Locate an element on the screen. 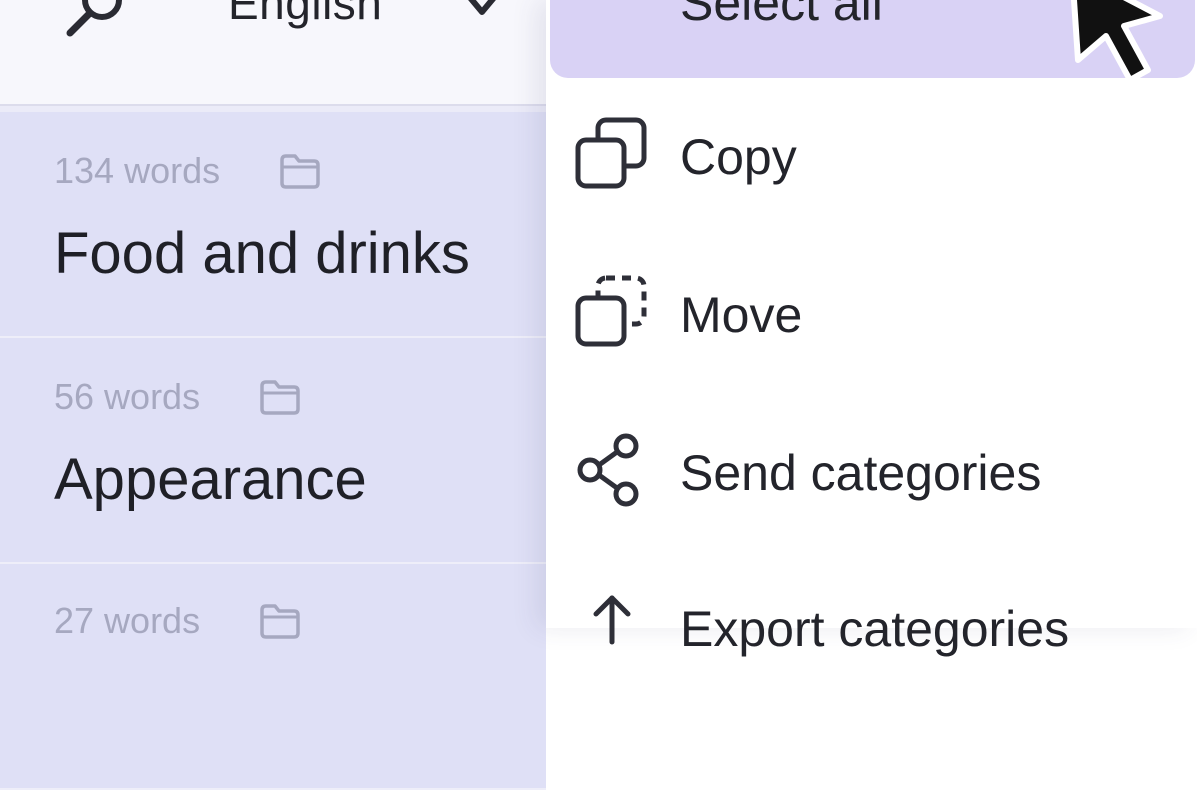 The image size is (1197, 790). top-bar: English is located at coordinates (273, 53).